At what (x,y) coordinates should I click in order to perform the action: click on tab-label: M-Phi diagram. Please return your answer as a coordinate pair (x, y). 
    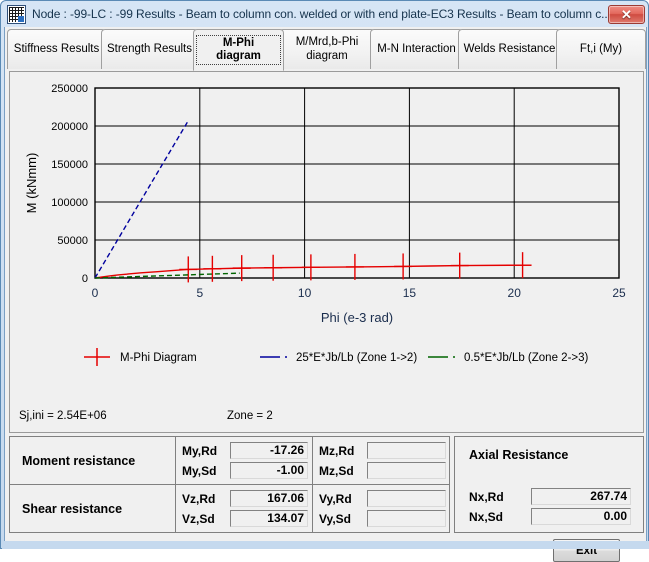
    Looking at the image, I should click on (238, 50).